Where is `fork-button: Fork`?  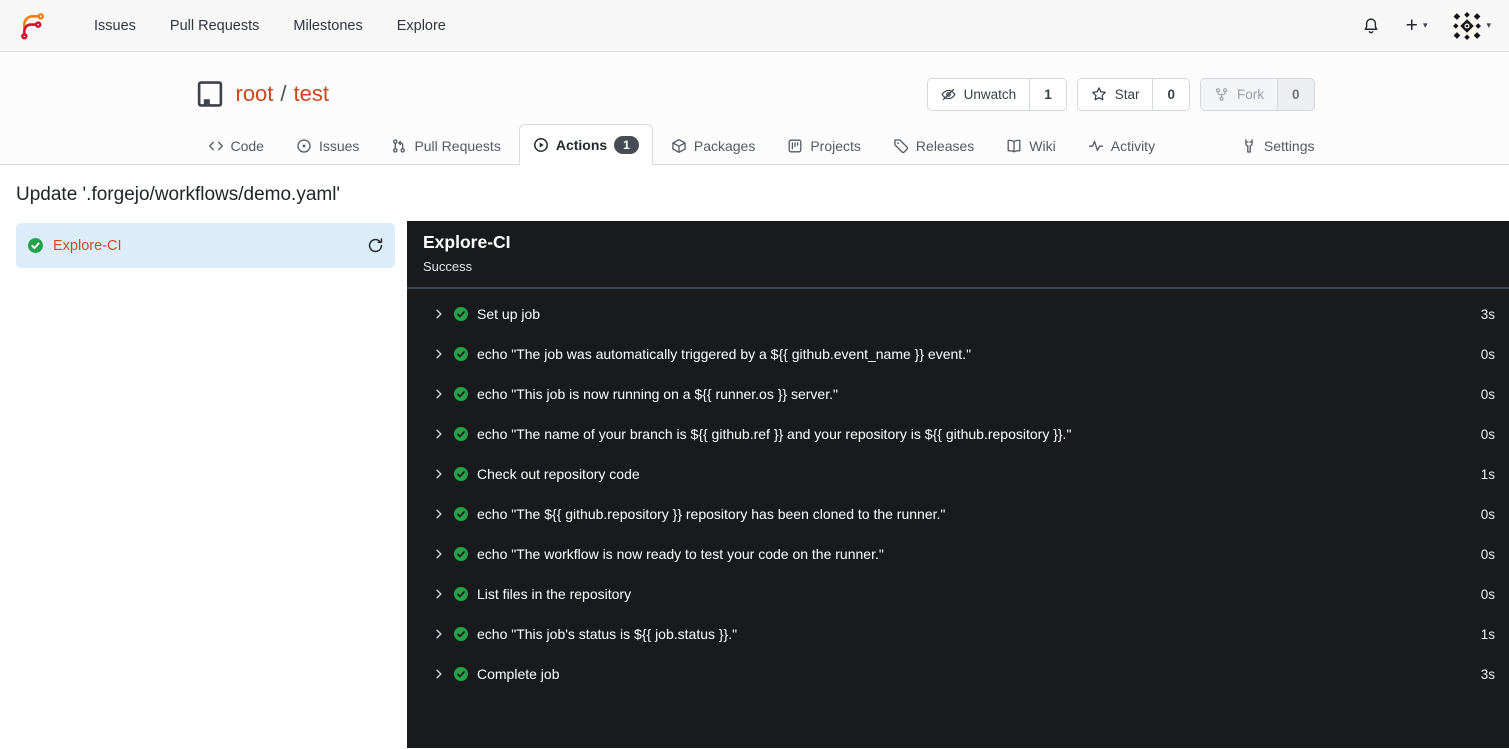 fork-button: Fork is located at coordinates (1238, 94).